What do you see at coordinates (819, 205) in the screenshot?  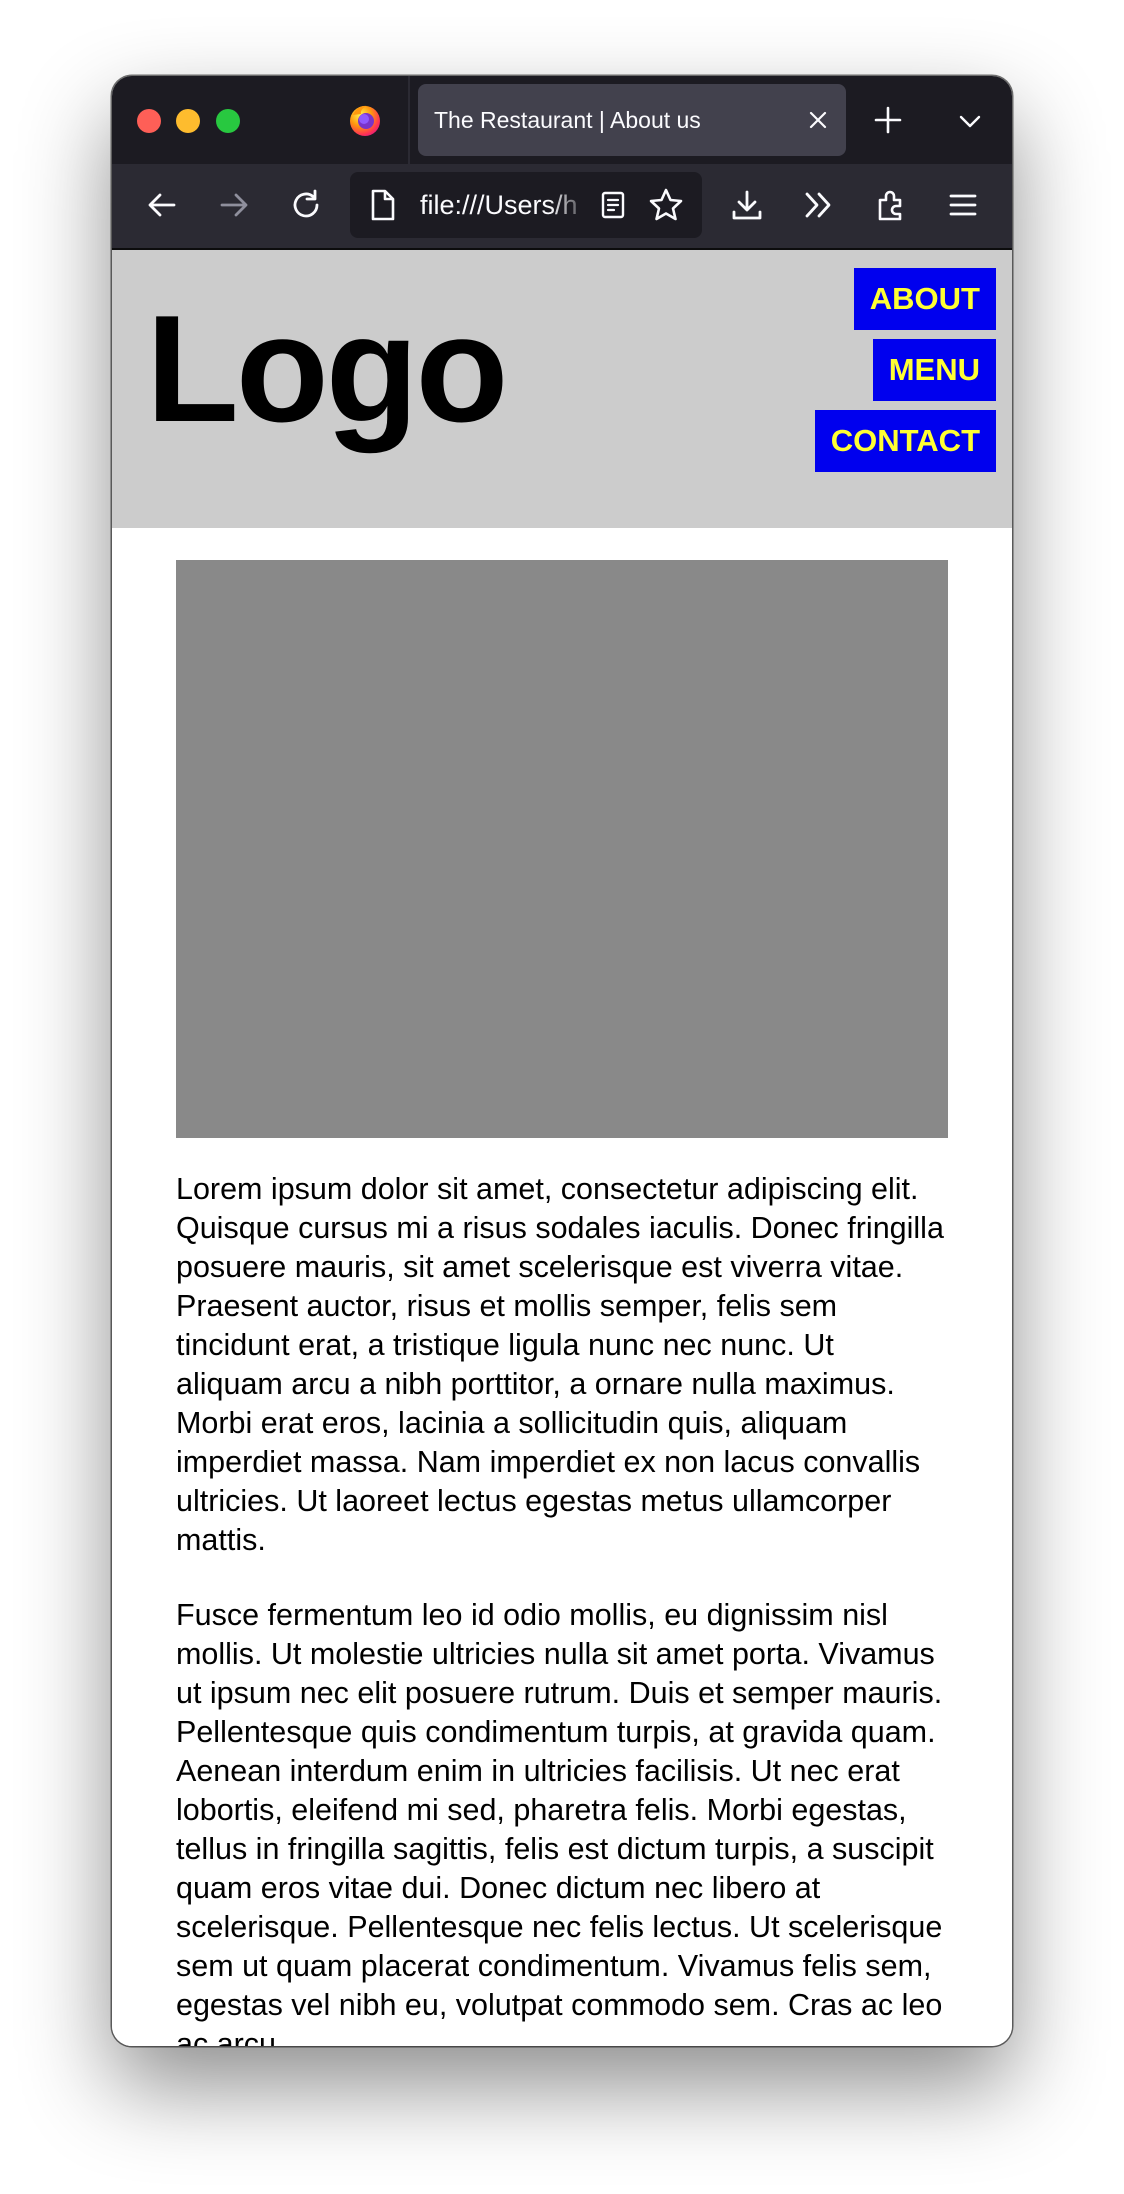 I see `overflow-chevrons-icon` at bounding box center [819, 205].